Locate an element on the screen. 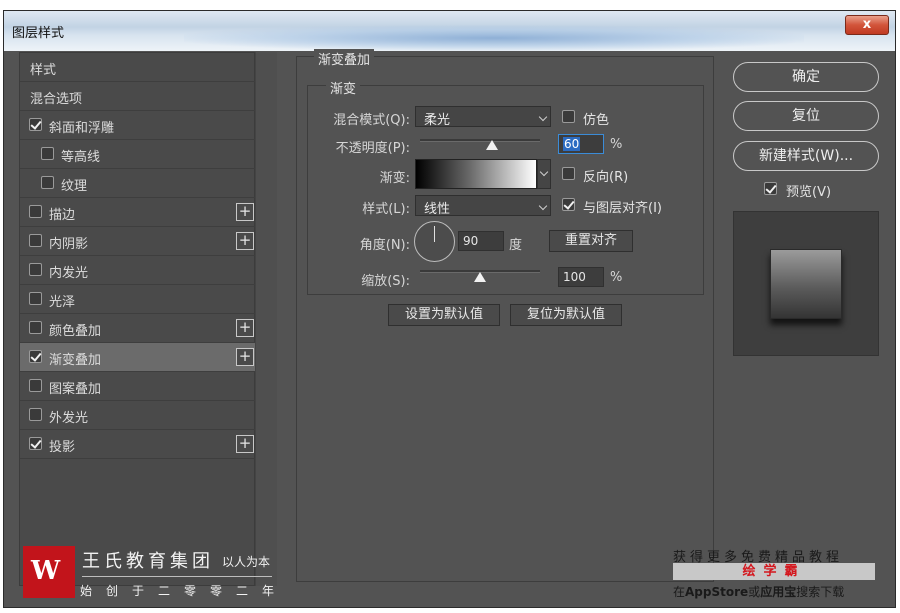  reverse-checkbox is located at coordinates (568, 173).